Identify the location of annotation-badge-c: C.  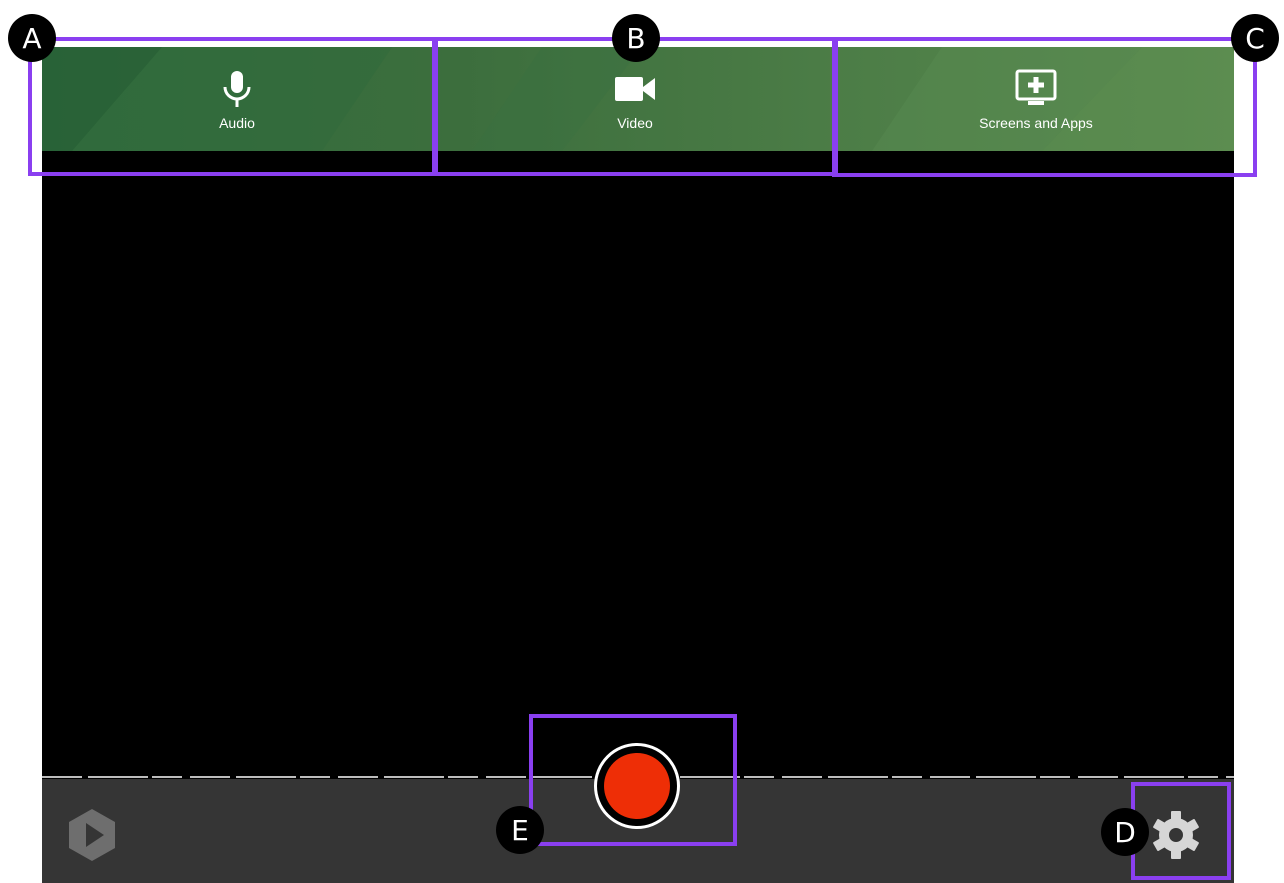
(1255, 38).